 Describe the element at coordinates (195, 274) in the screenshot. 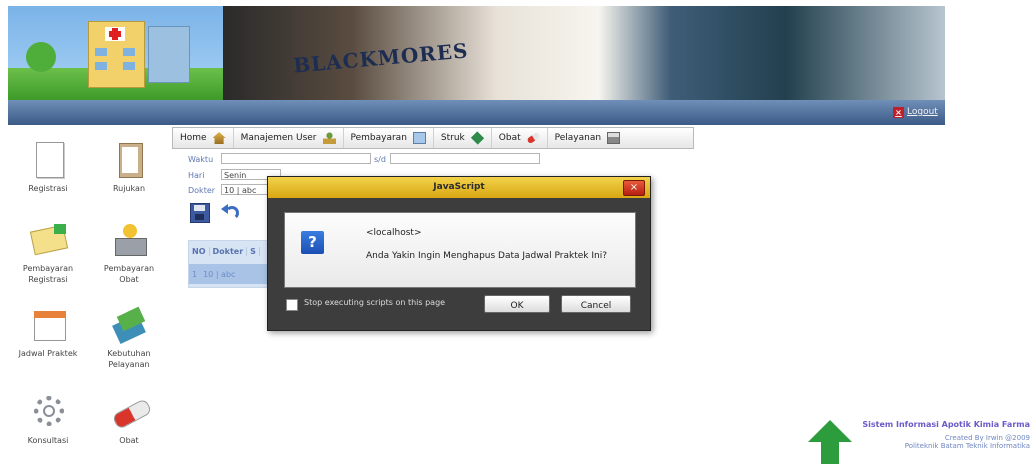

I see `table-cell-no: 1` at that location.